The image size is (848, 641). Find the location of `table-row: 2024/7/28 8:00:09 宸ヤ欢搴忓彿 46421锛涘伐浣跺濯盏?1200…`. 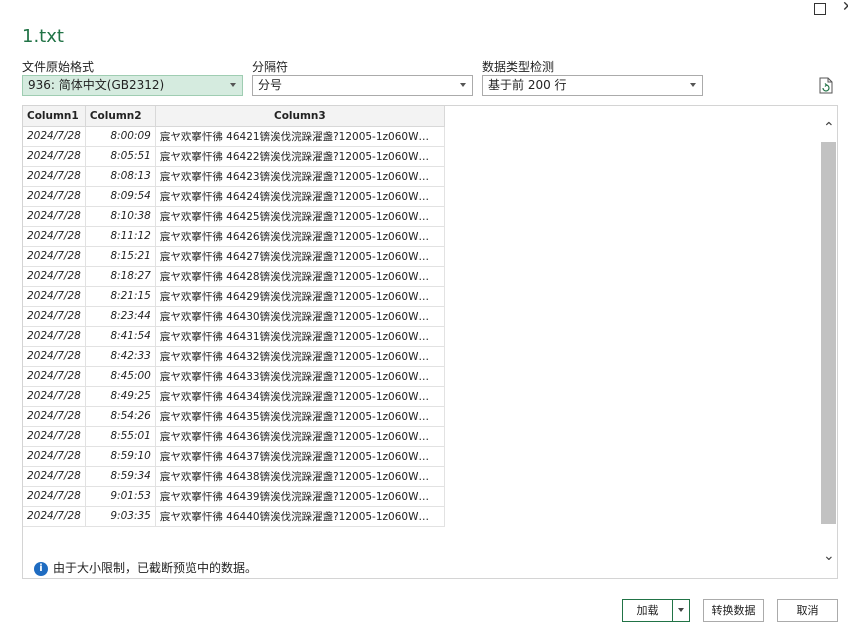

table-row: 2024/7/28 8:00:09 宸ヤ欢搴忓彿 46421锛涘伐浣跺濯盏?1200… is located at coordinates (234, 136).